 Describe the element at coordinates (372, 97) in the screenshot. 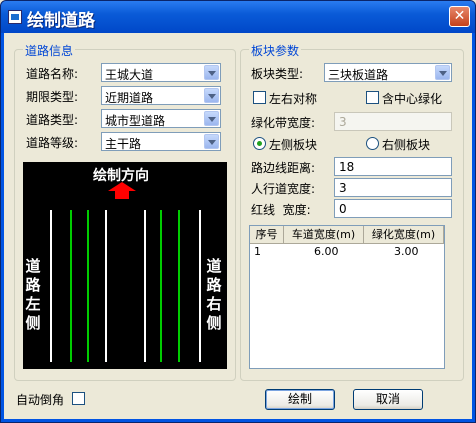

I see `center-green-checkbox` at that location.